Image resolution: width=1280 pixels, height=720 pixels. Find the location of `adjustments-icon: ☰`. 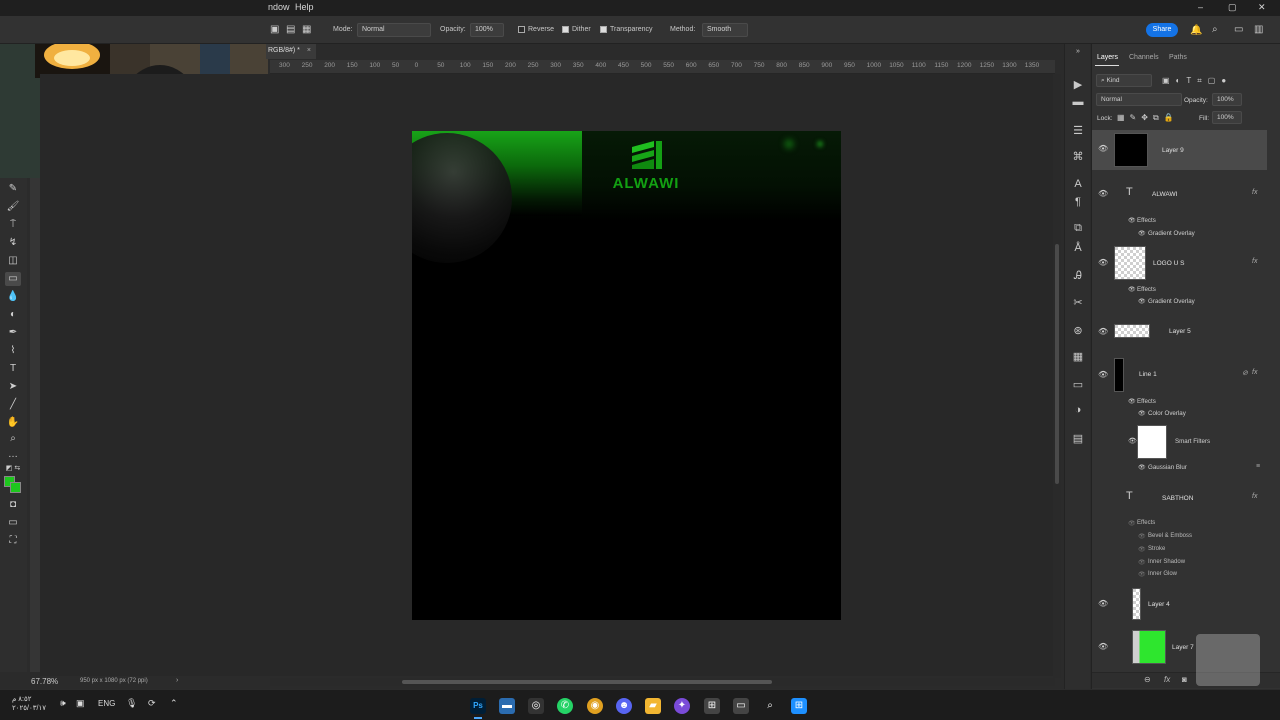

adjustments-icon: ☰ is located at coordinates (1078, 130).